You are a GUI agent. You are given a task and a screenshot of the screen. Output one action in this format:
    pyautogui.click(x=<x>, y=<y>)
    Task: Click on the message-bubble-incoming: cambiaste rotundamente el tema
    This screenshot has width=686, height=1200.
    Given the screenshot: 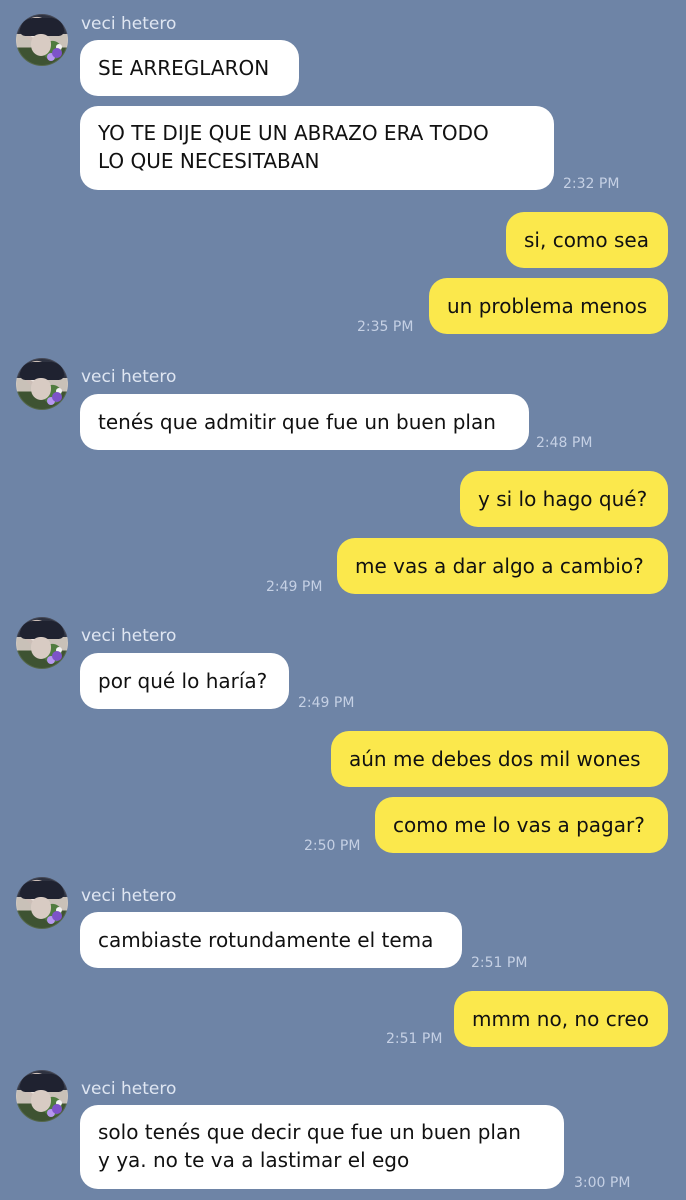 What is the action you would take?
    pyautogui.click(x=271, y=940)
    